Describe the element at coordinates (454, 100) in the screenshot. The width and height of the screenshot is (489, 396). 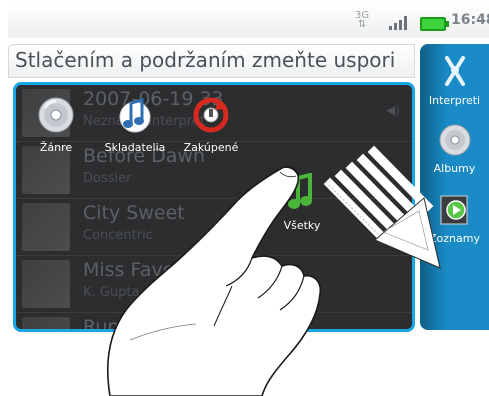
I see `tab-label: Interpreti` at that location.